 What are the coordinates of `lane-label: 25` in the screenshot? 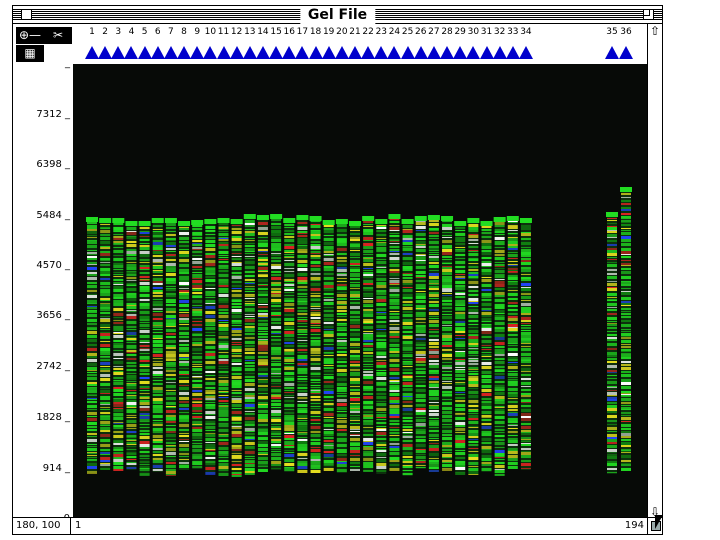 It's located at (407, 32).